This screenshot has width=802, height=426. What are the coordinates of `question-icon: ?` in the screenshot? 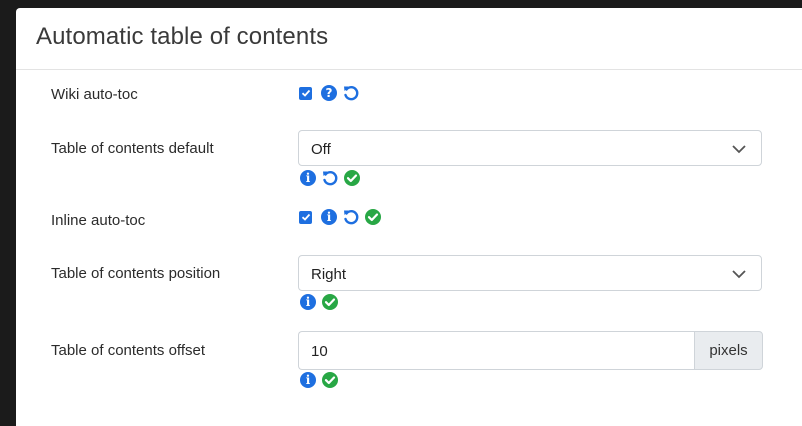 It's located at (329, 93).